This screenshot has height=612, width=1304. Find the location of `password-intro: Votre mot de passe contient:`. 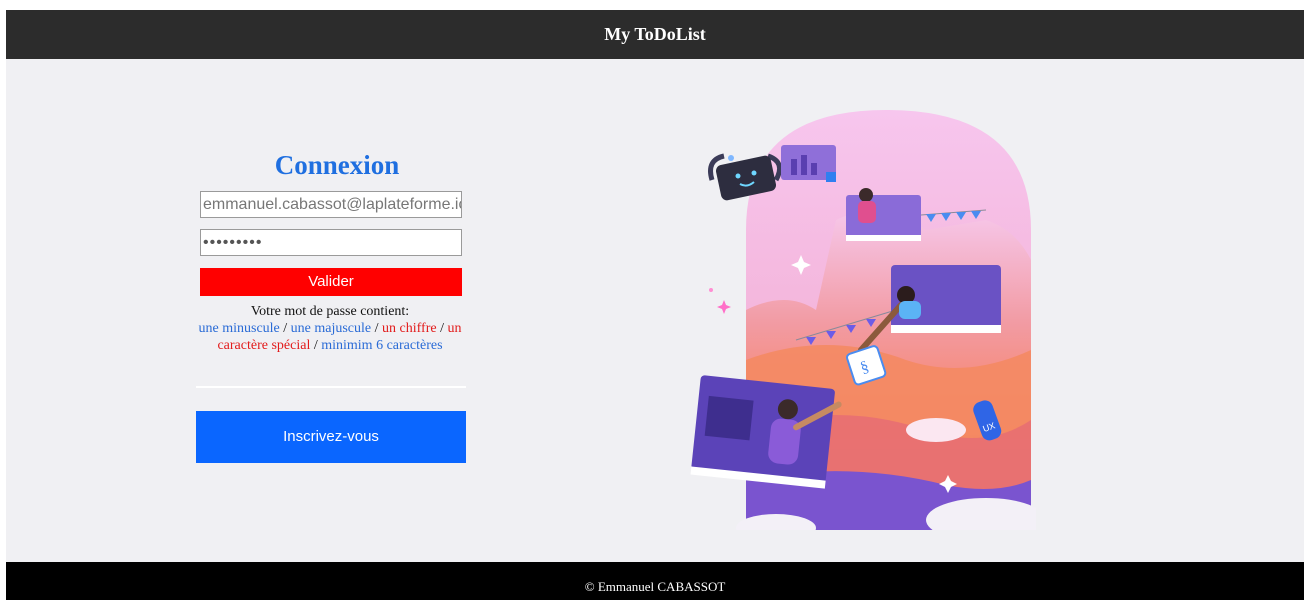

password-intro: Votre mot de passe contient: is located at coordinates (330, 311).